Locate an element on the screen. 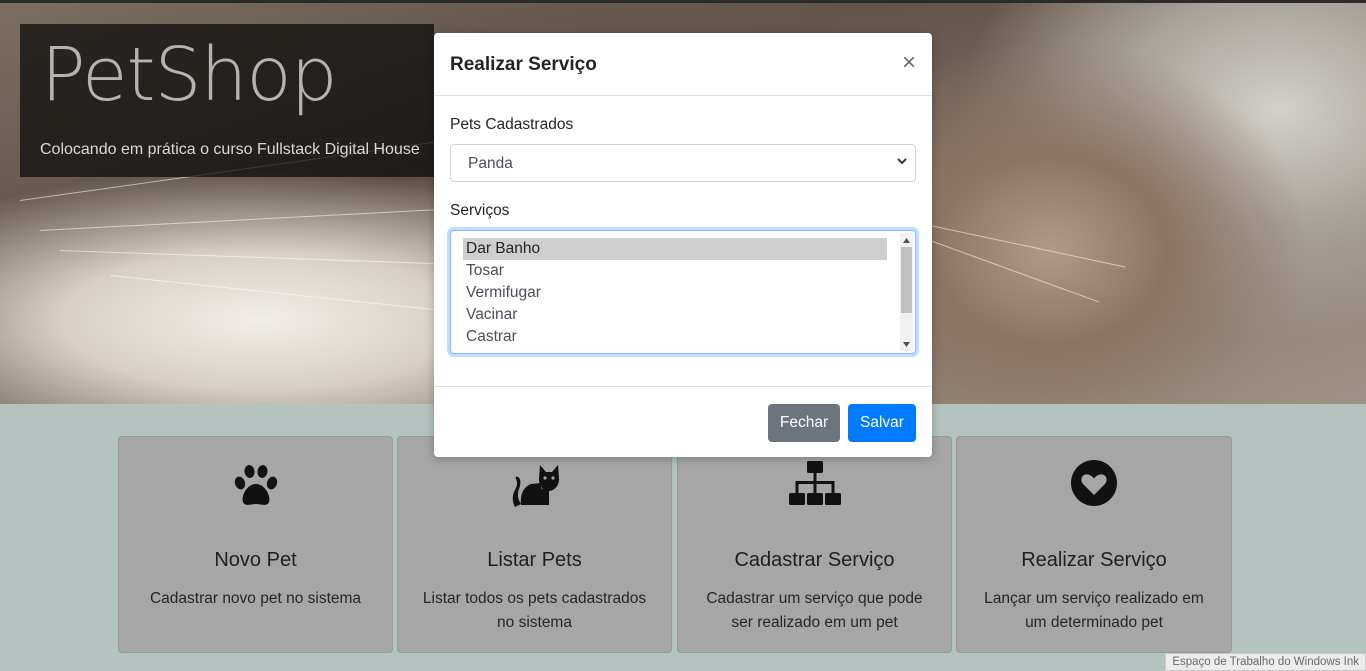  scroll-thumb is located at coordinates (906, 280).